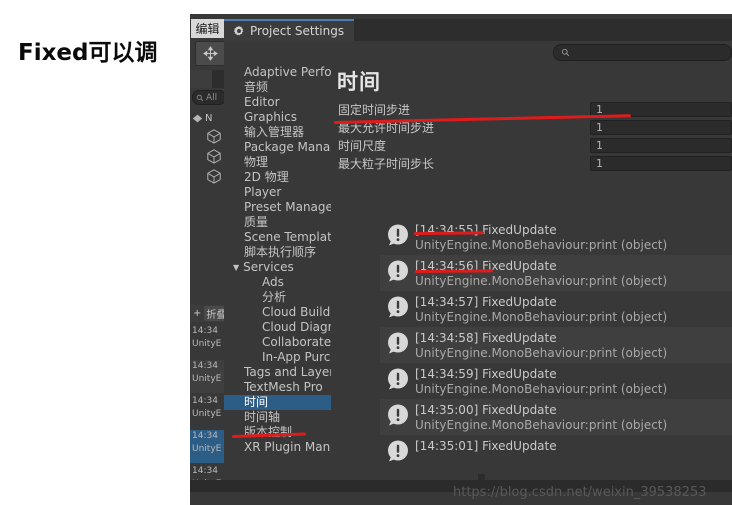 This screenshot has width=732, height=505. What do you see at coordinates (262, 417) in the screenshot?
I see `settings-tree-item-label: 时间轴` at bounding box center [262, 417].